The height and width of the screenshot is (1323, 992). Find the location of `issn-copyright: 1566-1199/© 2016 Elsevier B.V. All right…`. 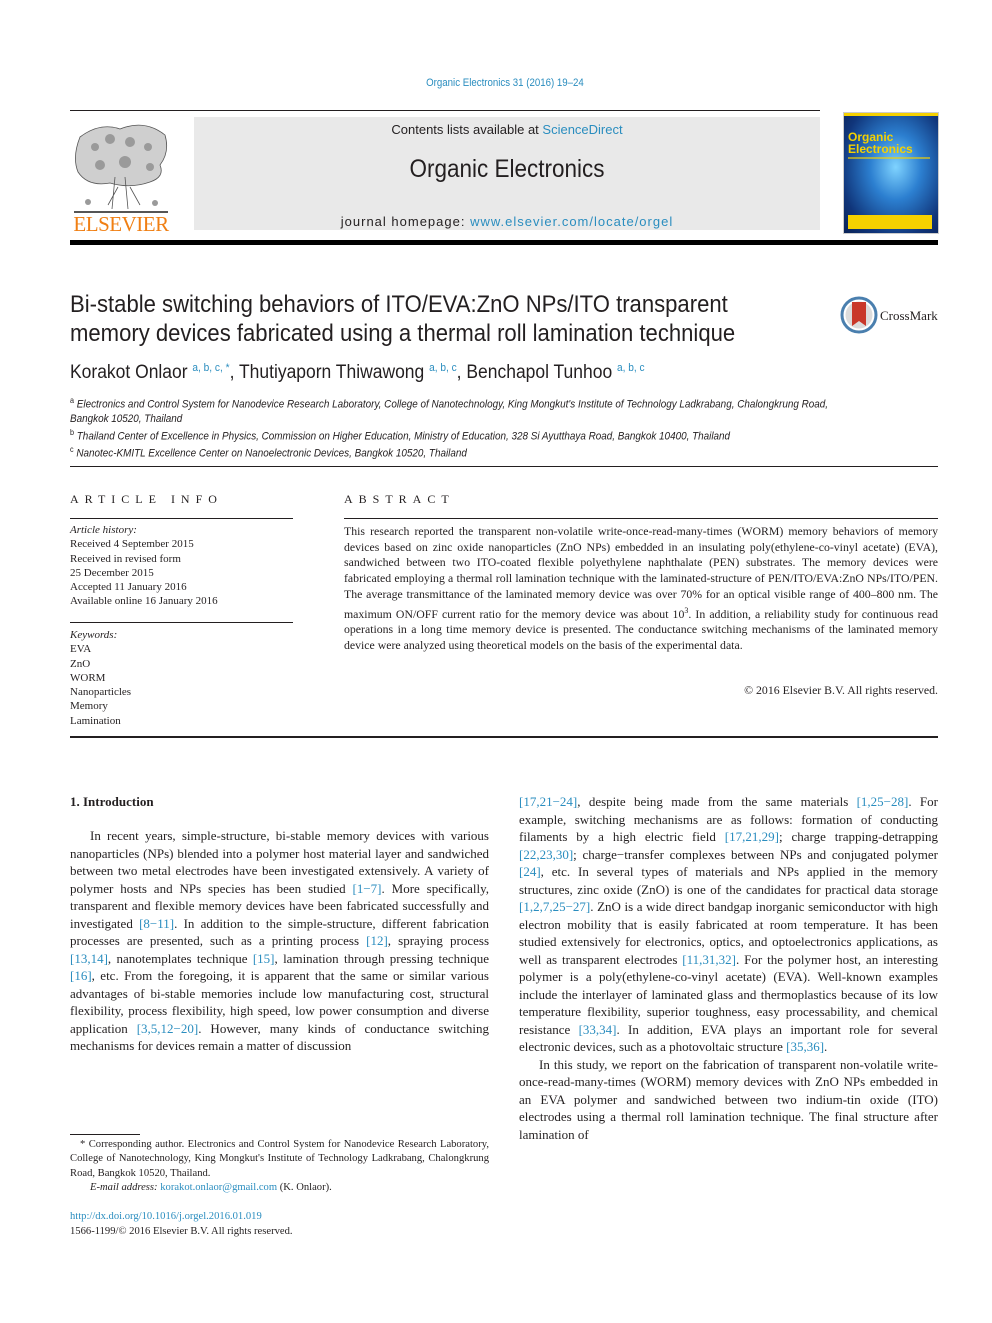

issn-copyright: 1566-1199/© 2016 Elsevier B.V. All right… is located at coordinates (181, 1231).